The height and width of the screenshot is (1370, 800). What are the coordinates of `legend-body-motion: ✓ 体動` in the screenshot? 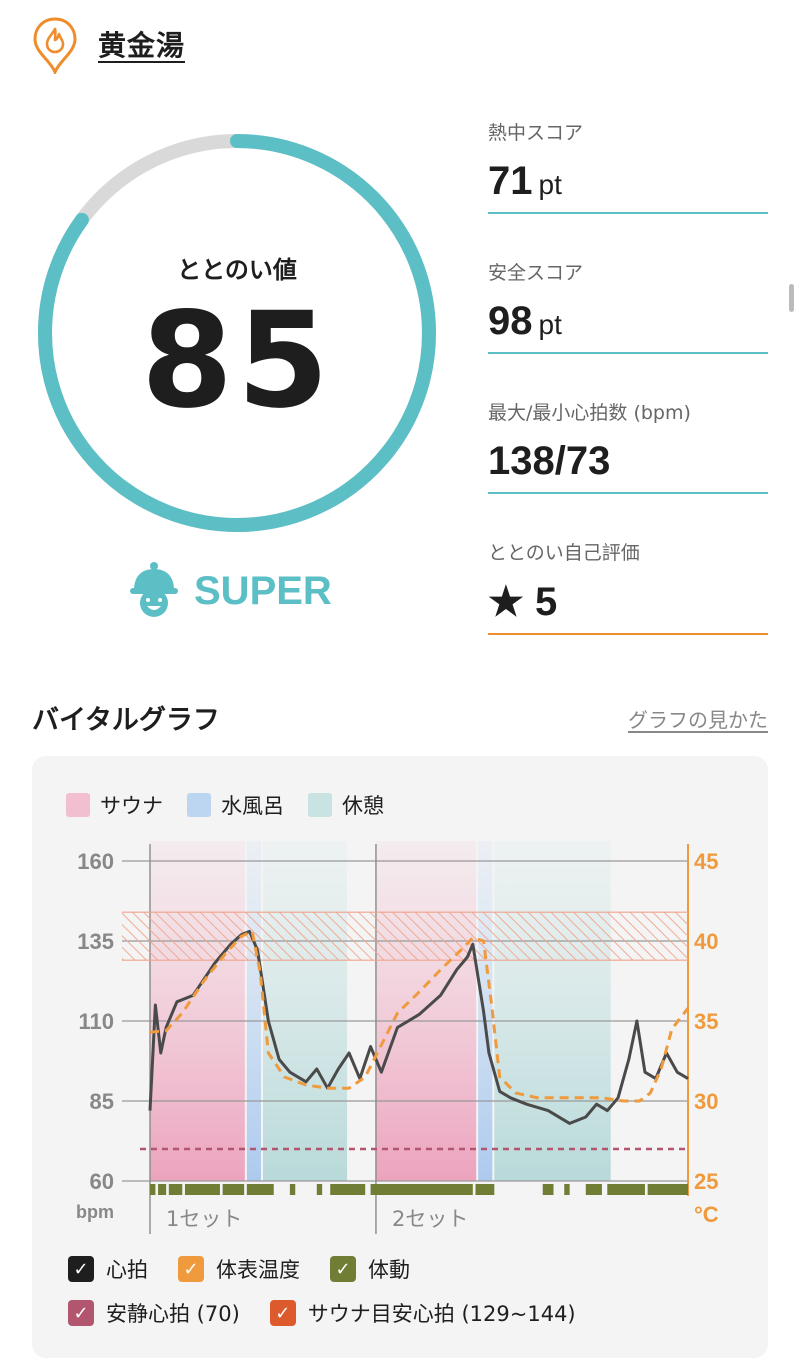 It's located at (370, 1269).